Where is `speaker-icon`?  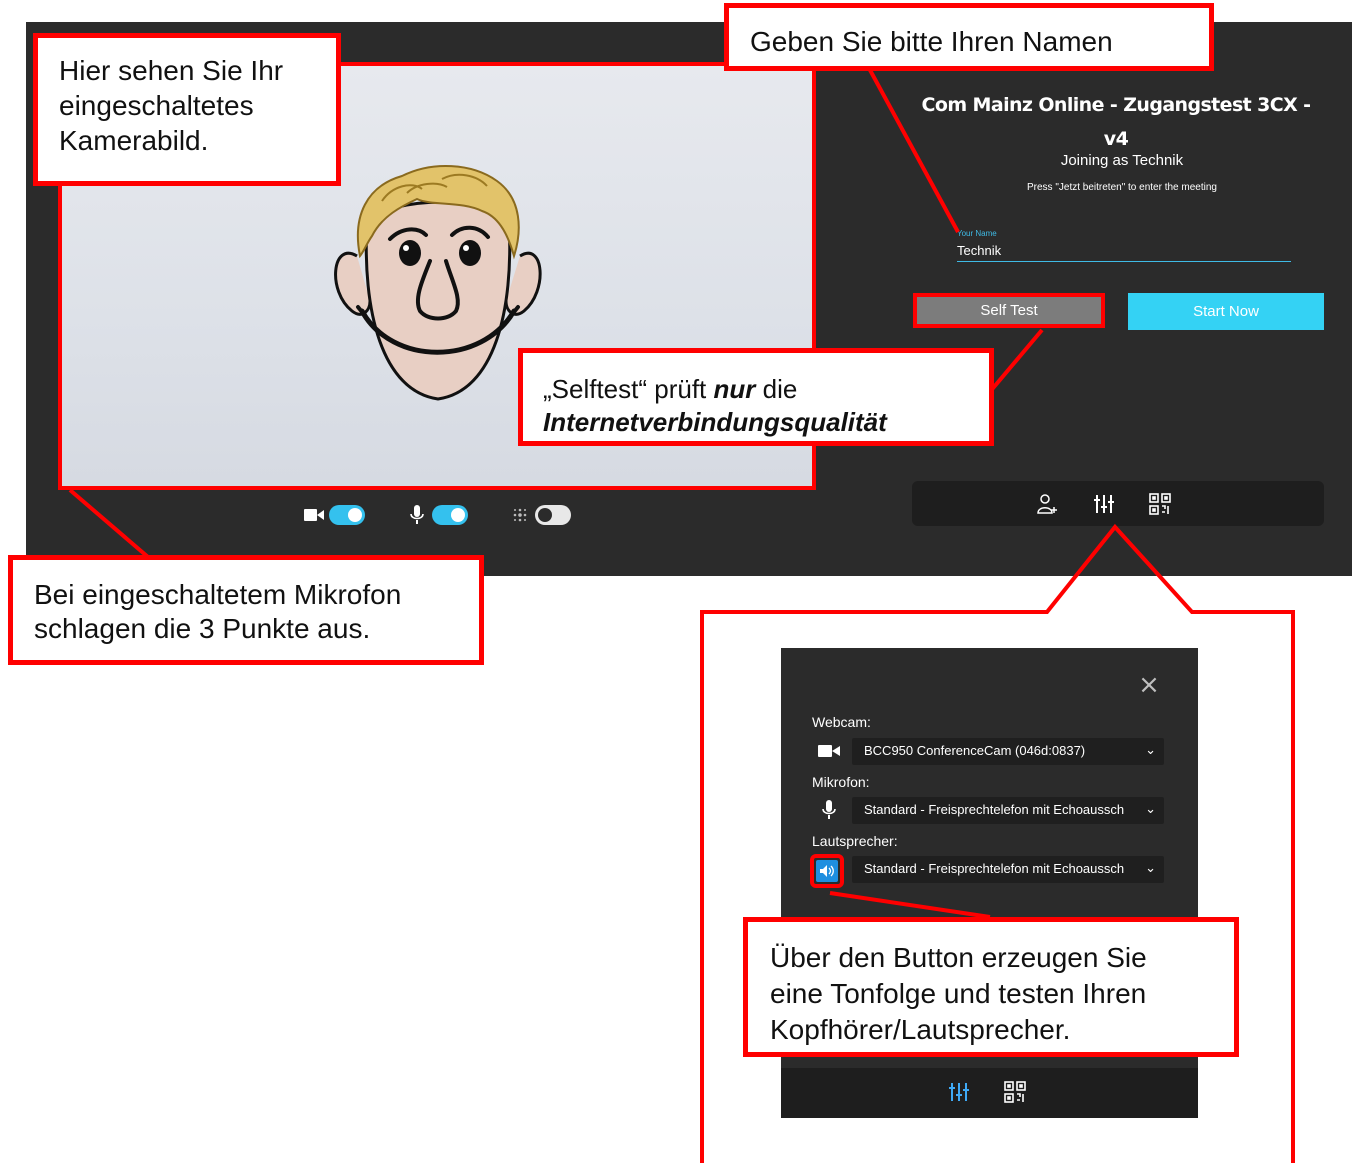
speaker-icon is located at coordinates (827, 871).